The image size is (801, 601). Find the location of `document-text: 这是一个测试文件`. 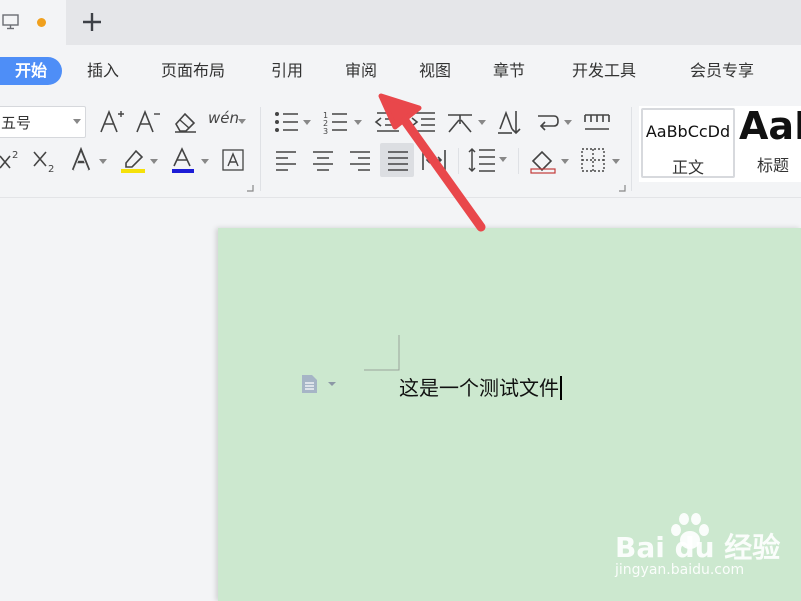

document-text: 这是一个测试文件 is located at coordinates (480, 386).